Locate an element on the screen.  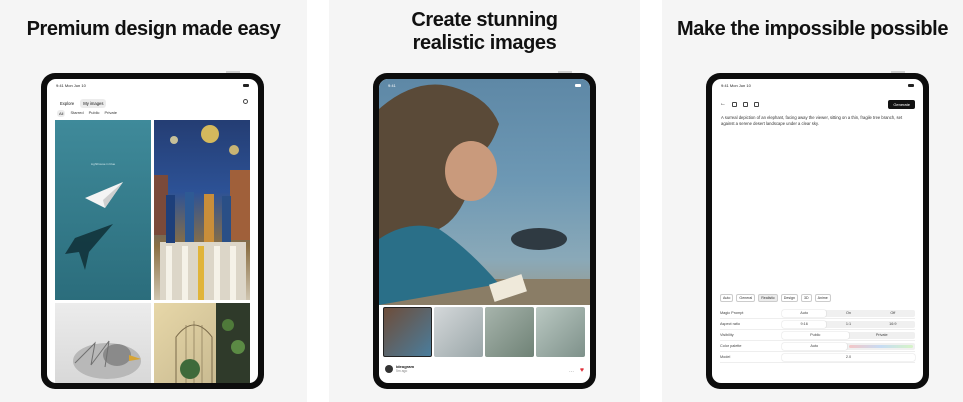
chip-3d: 3D is located at coordinates (806, 298).